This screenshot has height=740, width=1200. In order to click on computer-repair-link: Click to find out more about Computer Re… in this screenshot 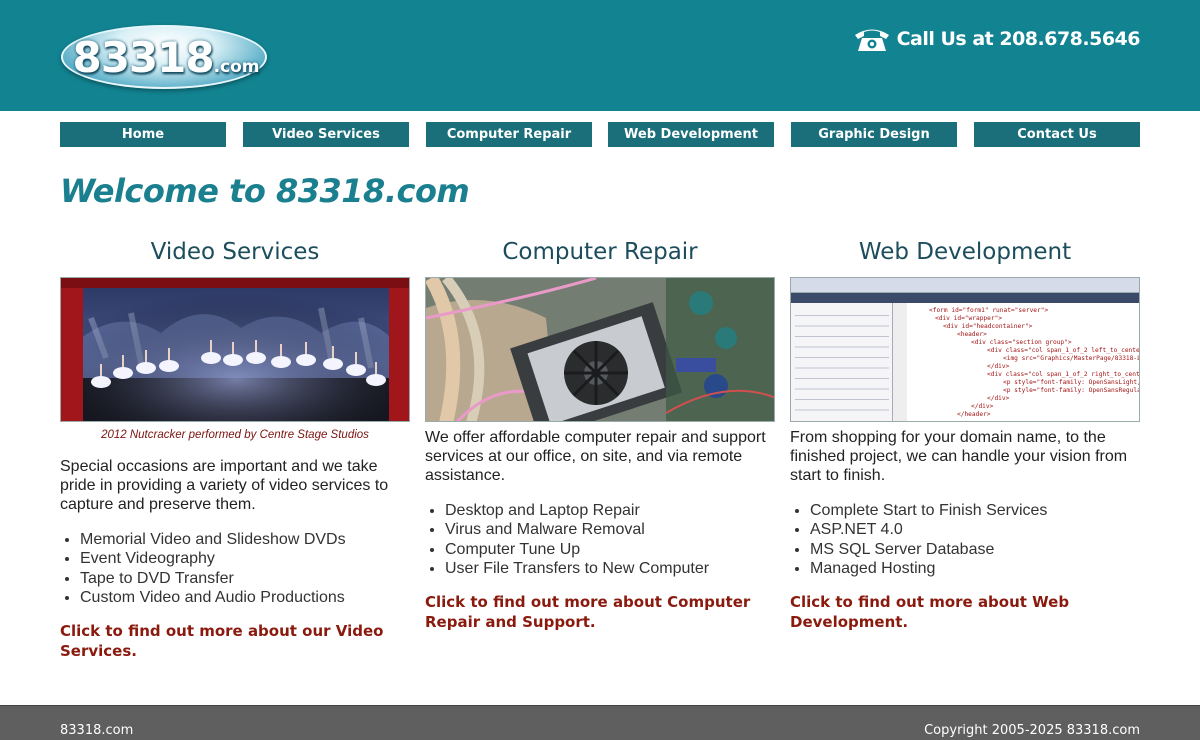, I will do `click(600, 612)`.